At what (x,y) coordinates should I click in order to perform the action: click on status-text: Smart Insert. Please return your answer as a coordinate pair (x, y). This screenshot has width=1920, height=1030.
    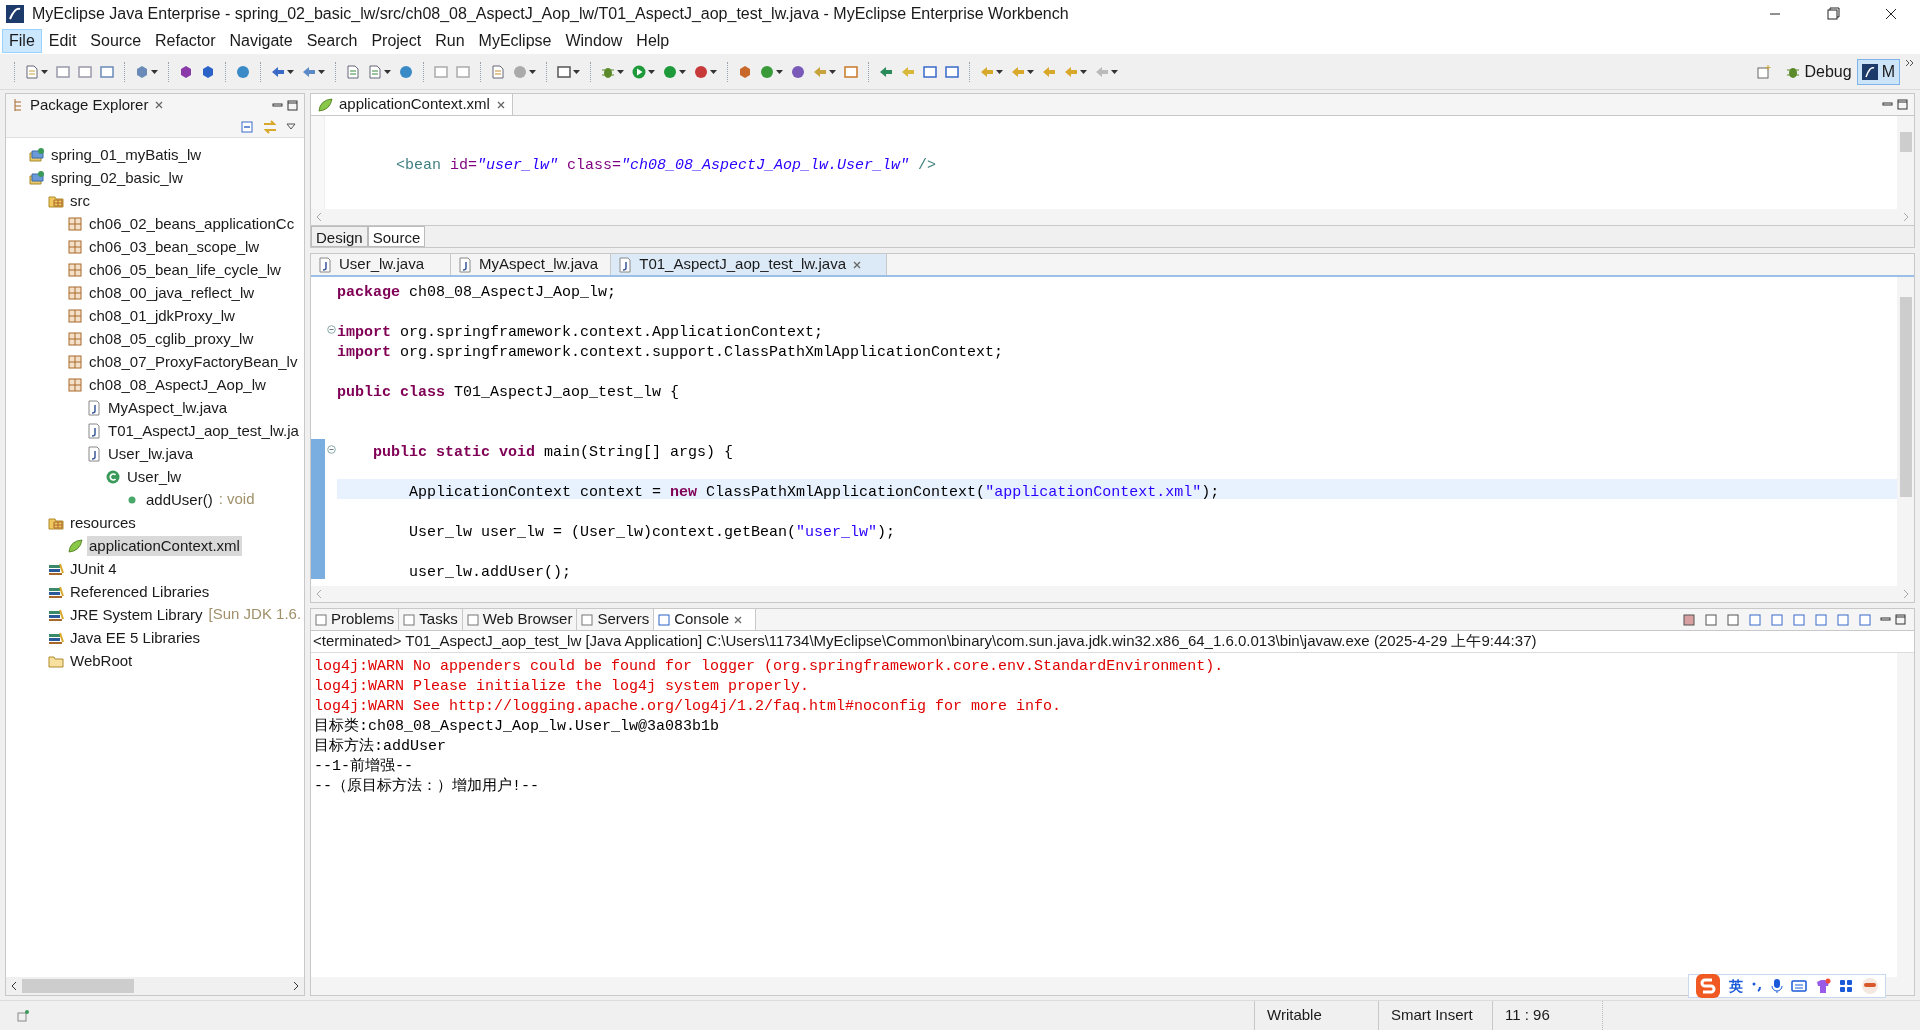
    Looking at the image, I should click on (1432, 1015).